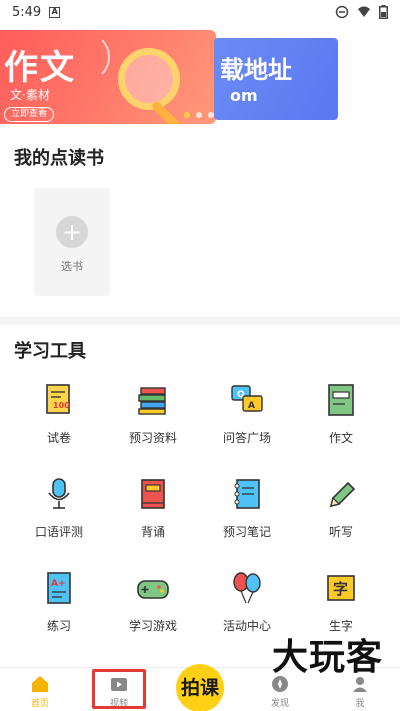  I want to click on tool-label: 试卷, so click(58, 438).